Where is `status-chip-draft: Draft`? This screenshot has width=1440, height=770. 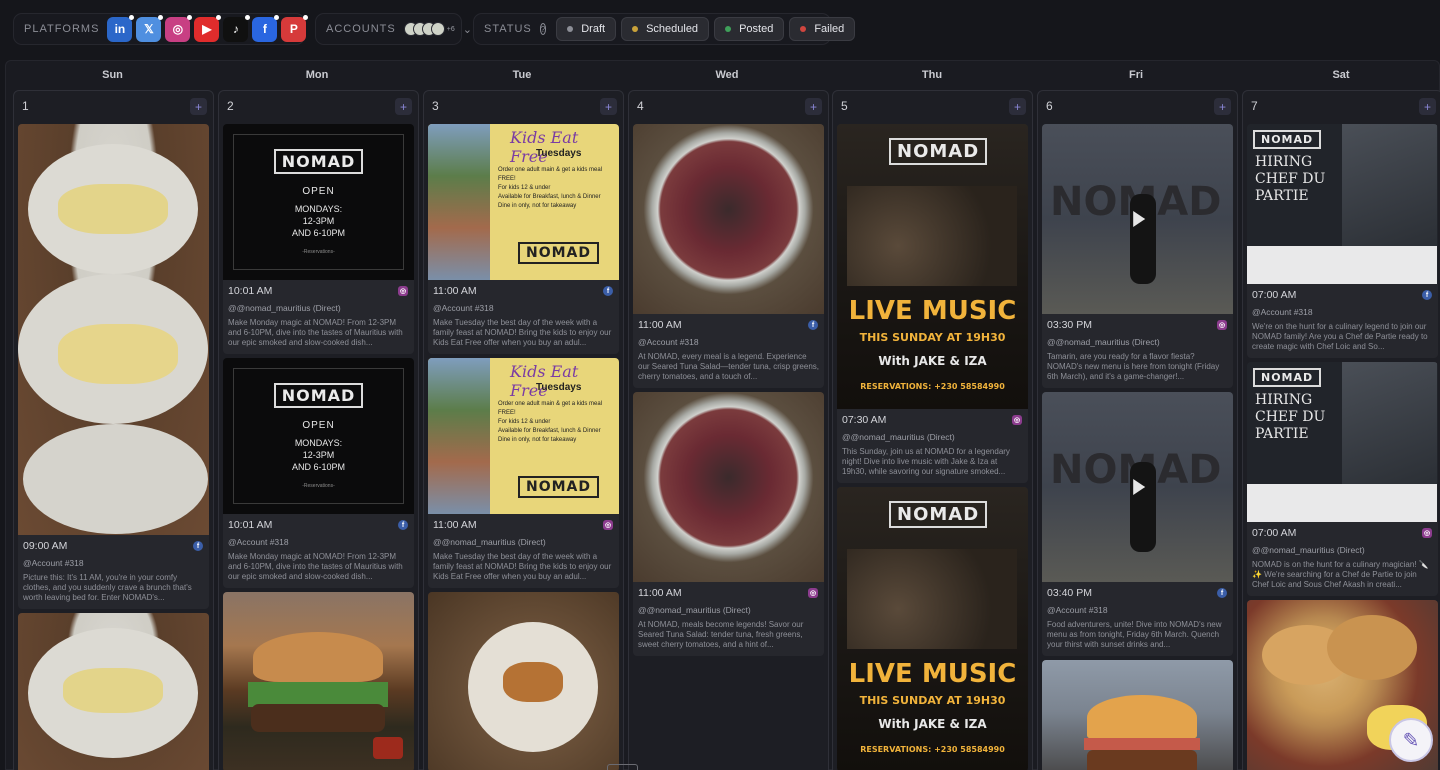
status-chip-draft: Draft is located at coordinates (586, 29).